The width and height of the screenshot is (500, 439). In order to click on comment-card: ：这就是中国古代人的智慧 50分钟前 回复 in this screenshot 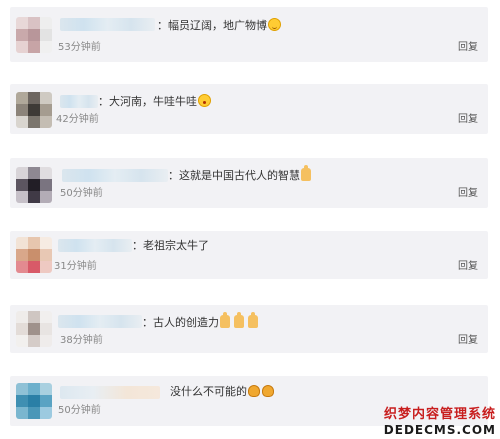, I will do `click(249, 183)`.